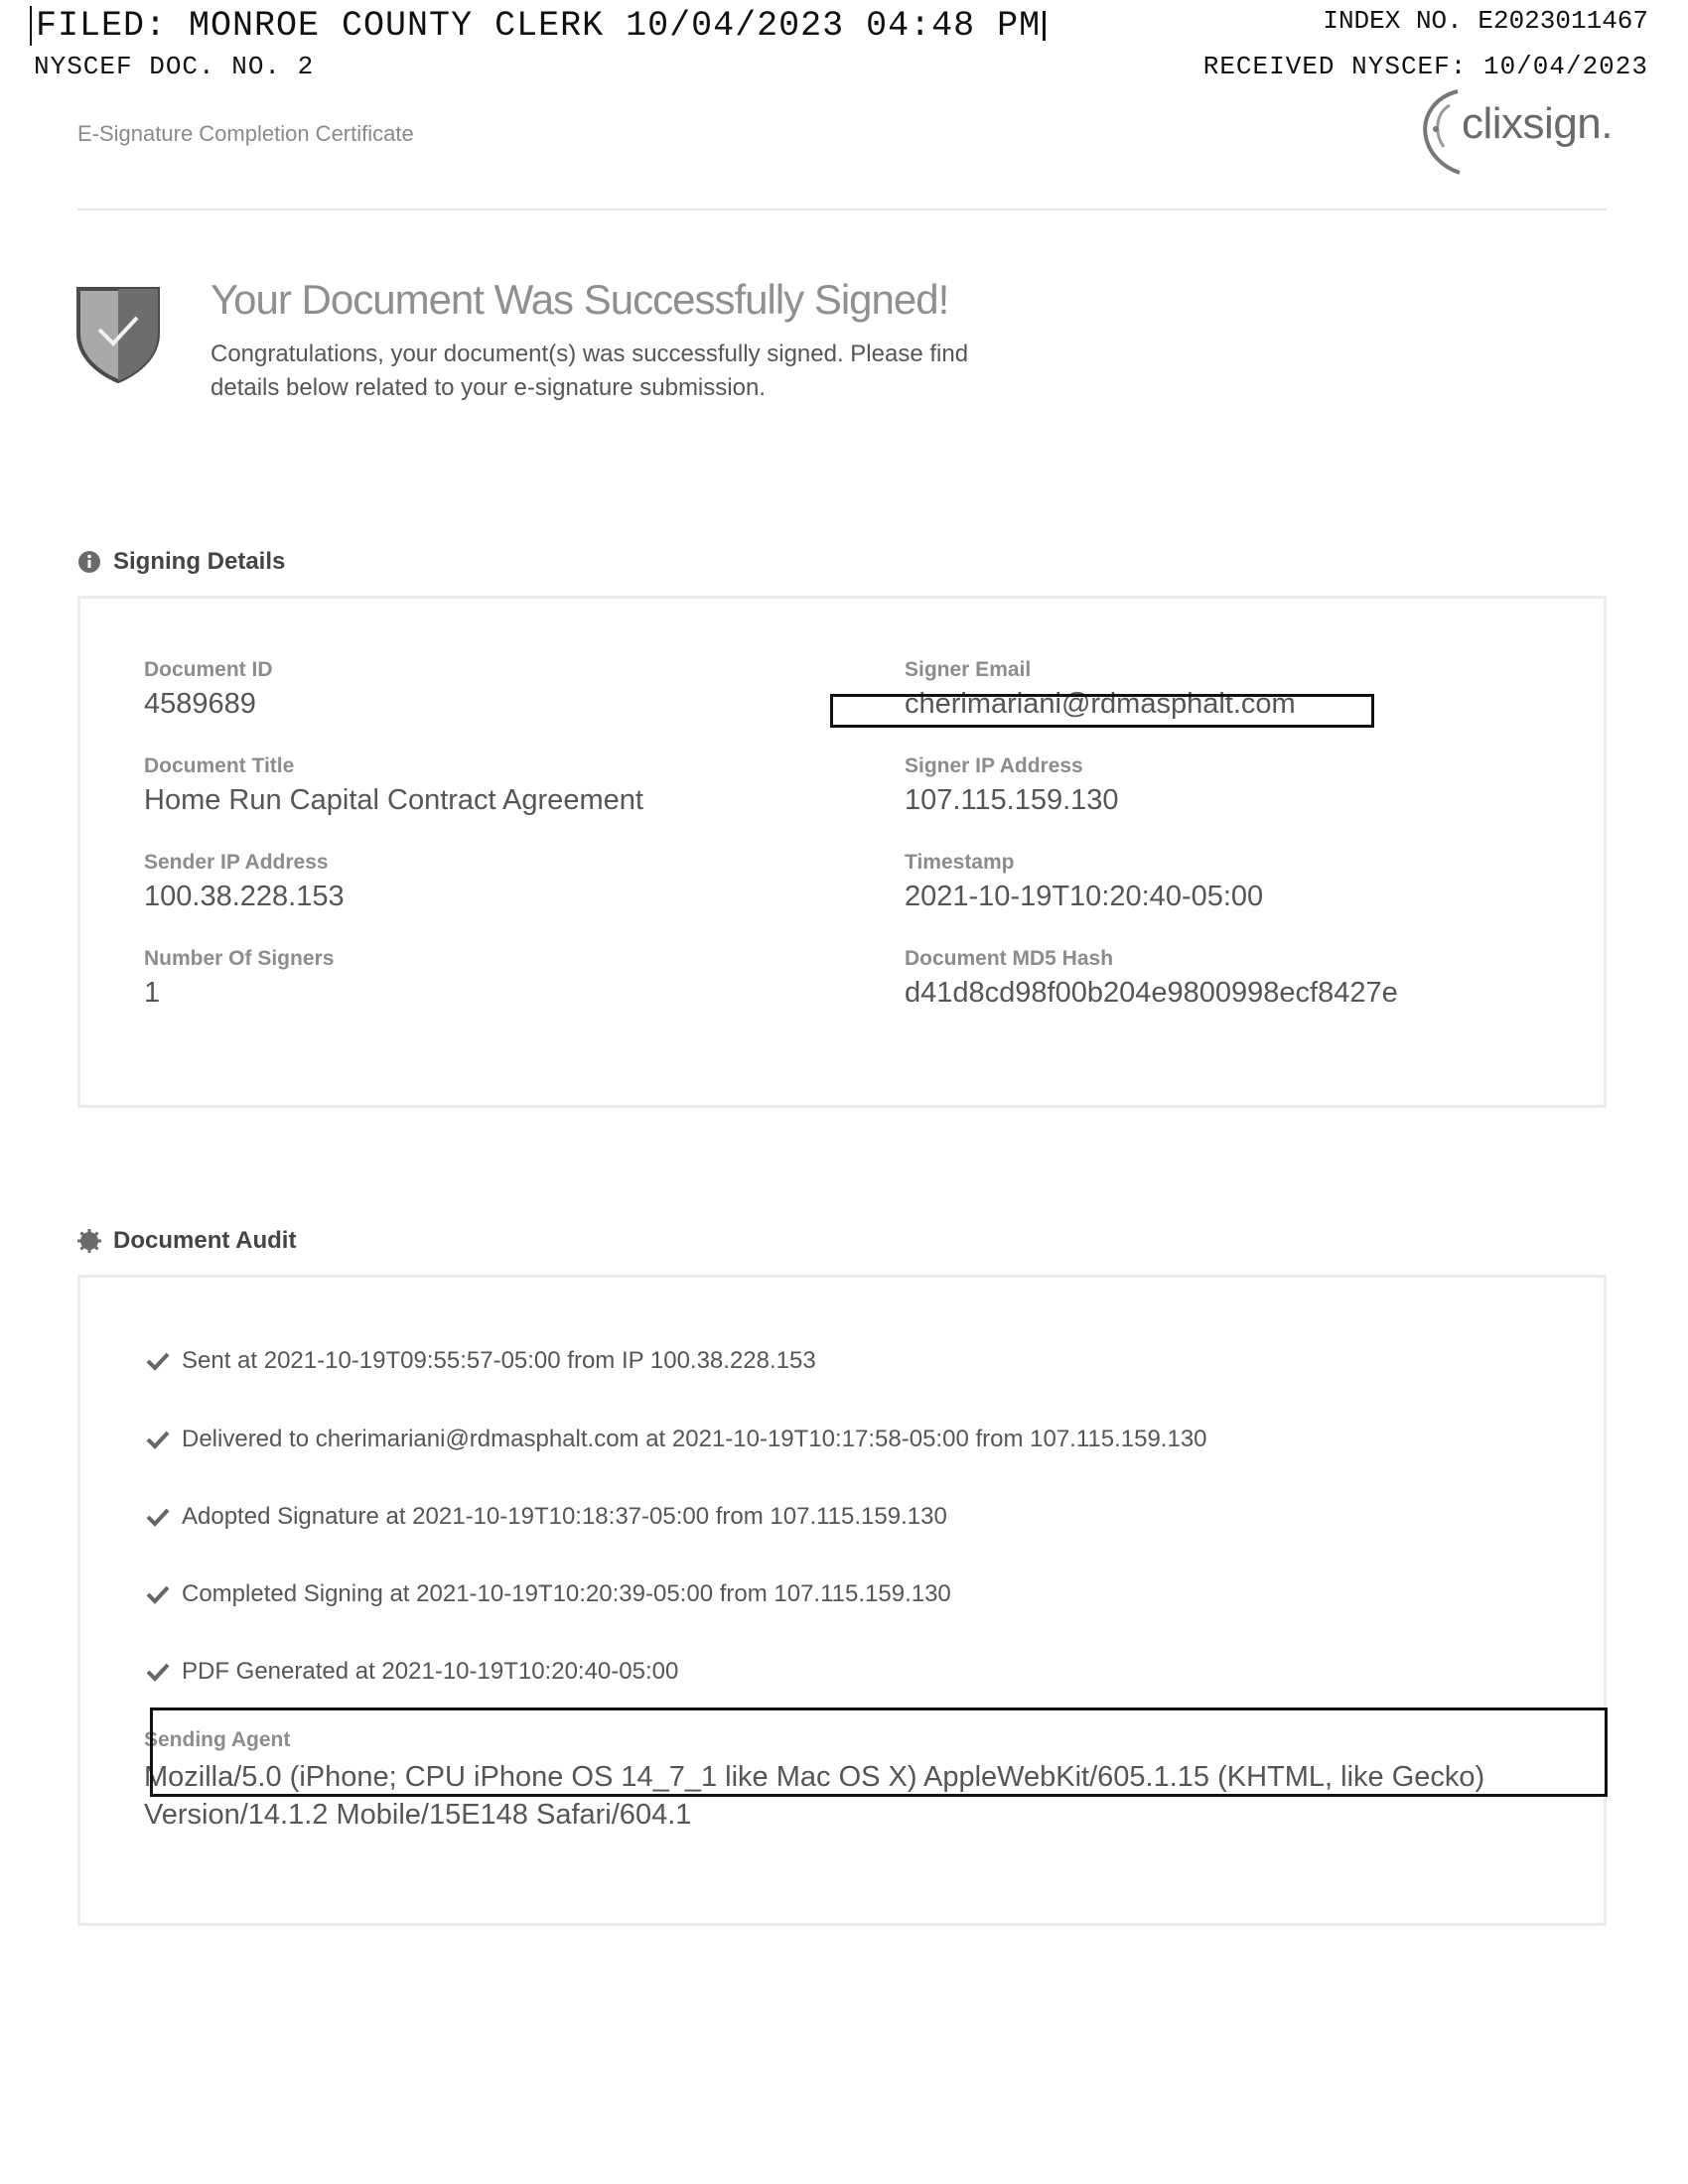 This screenshot has height=2184, width=1688. I want to click on received-date: RECEIVED NYSCEF: 10/04/2023, so click(1425, 66).